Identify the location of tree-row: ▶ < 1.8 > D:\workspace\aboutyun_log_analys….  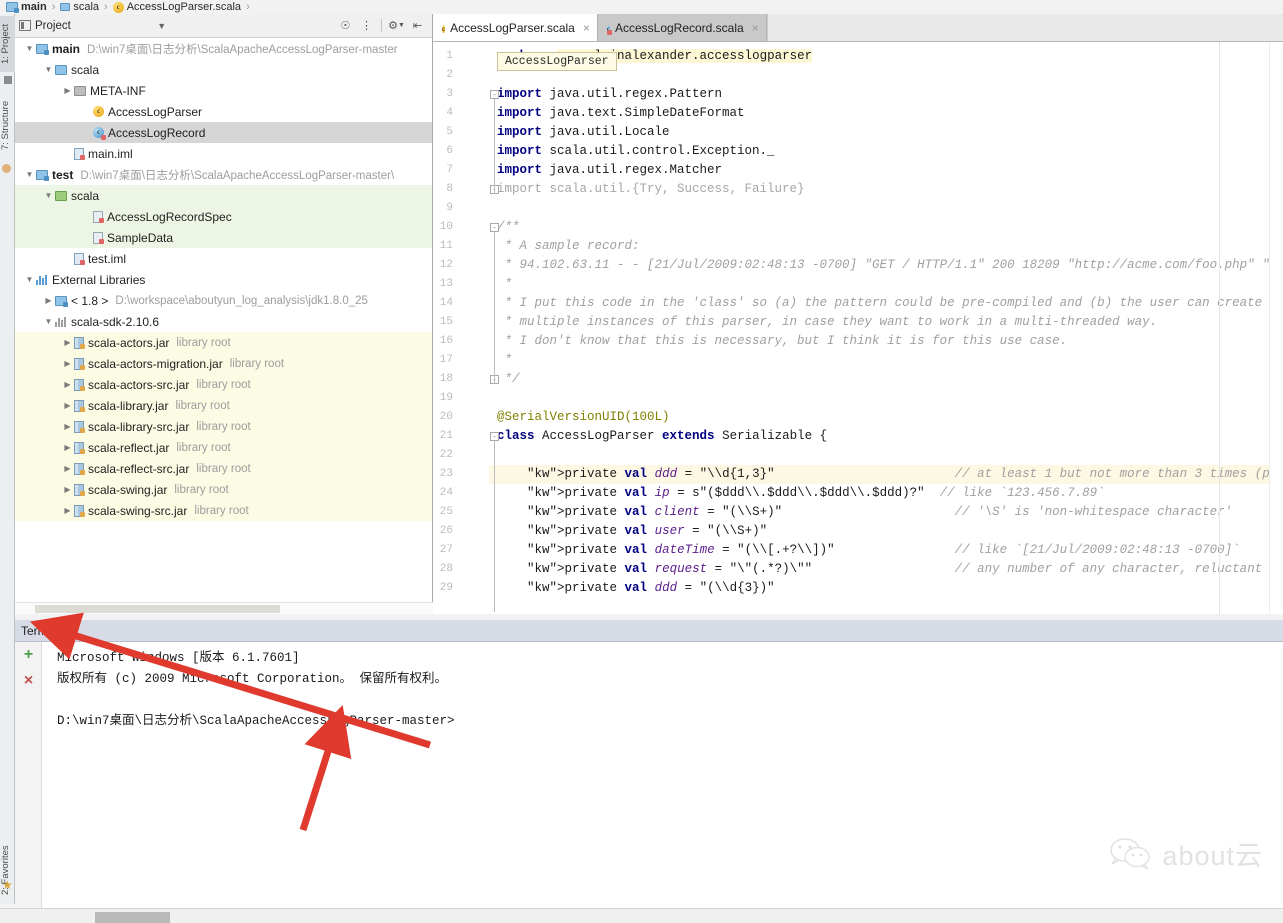
(223, 300).